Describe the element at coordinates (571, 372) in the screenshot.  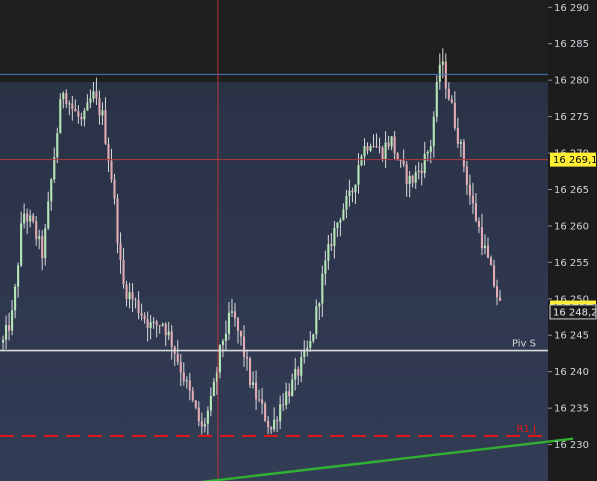
I see `y-tick-label: 16 240` at that location.